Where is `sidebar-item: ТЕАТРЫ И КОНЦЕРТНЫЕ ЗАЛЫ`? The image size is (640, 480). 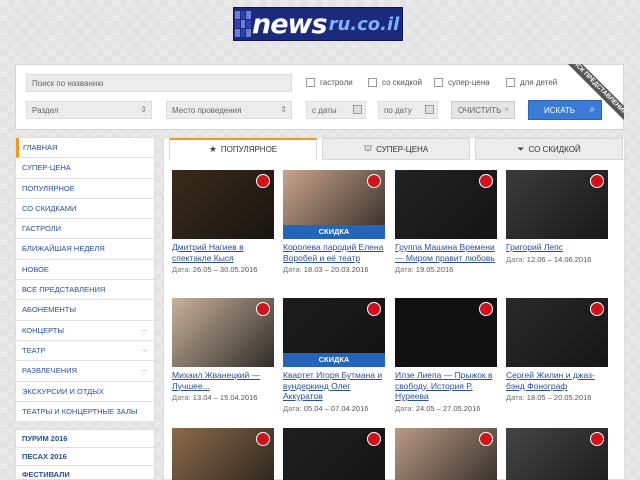 sidebar-item: ТЕАТРЫ И КОНЦЕРТНЫЕ ЗАЛЫ is located at coordinates (85, 412).